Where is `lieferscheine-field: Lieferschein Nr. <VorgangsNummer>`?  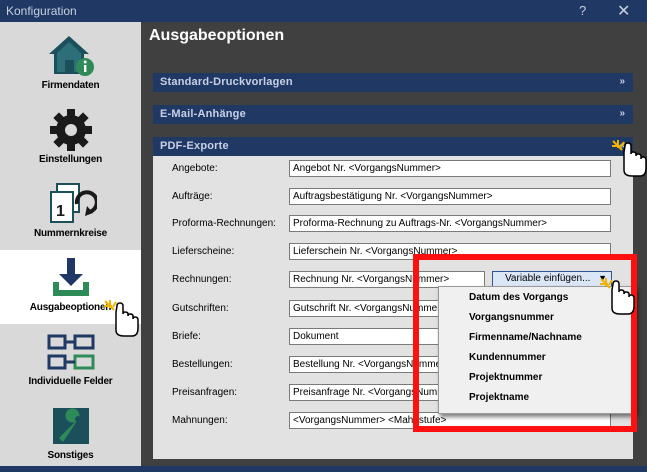 lieferscheine-field: Lieferschein Nr. <VorgangsNummer> is located at coordinates (450, 251).